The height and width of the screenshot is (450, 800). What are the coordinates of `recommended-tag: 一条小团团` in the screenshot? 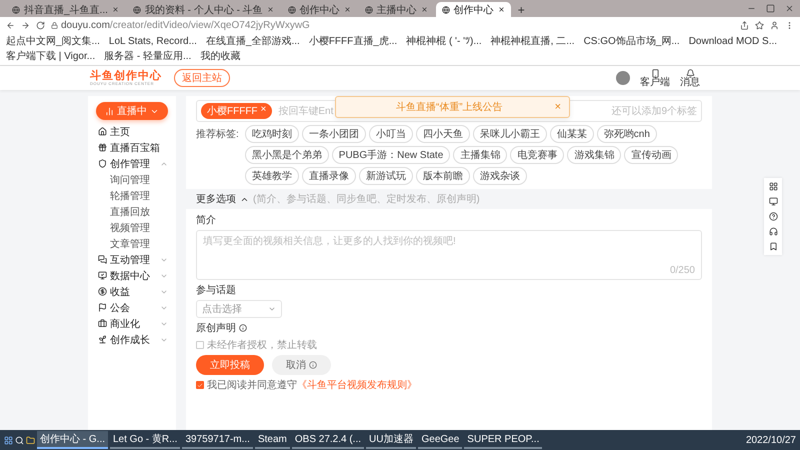 It's located at (334, 134).